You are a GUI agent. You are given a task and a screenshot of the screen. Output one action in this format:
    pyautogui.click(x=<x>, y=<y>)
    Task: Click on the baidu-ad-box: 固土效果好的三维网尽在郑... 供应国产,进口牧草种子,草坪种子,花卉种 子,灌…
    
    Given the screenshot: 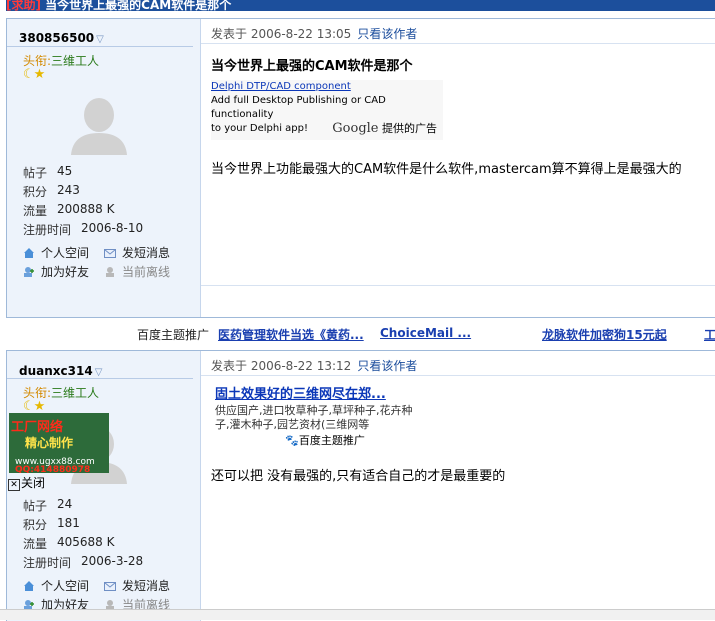 What is the action you would take?
    pyautogui.click(x=325, y=418)
    